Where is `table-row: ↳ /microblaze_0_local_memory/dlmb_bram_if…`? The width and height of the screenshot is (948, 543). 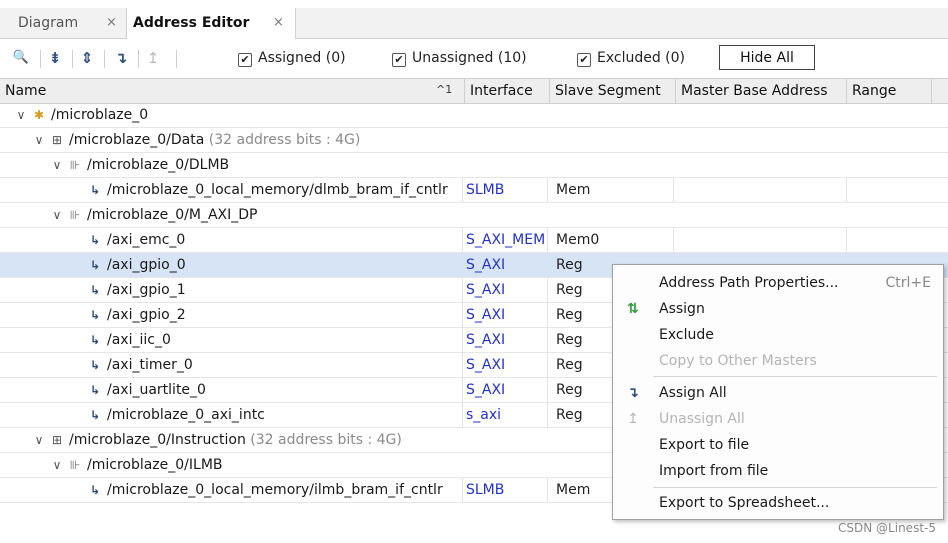 table-row: ↳ /microblaze_0_local_memory/dlmb_bram_if… is located at coordinates (474, 190).